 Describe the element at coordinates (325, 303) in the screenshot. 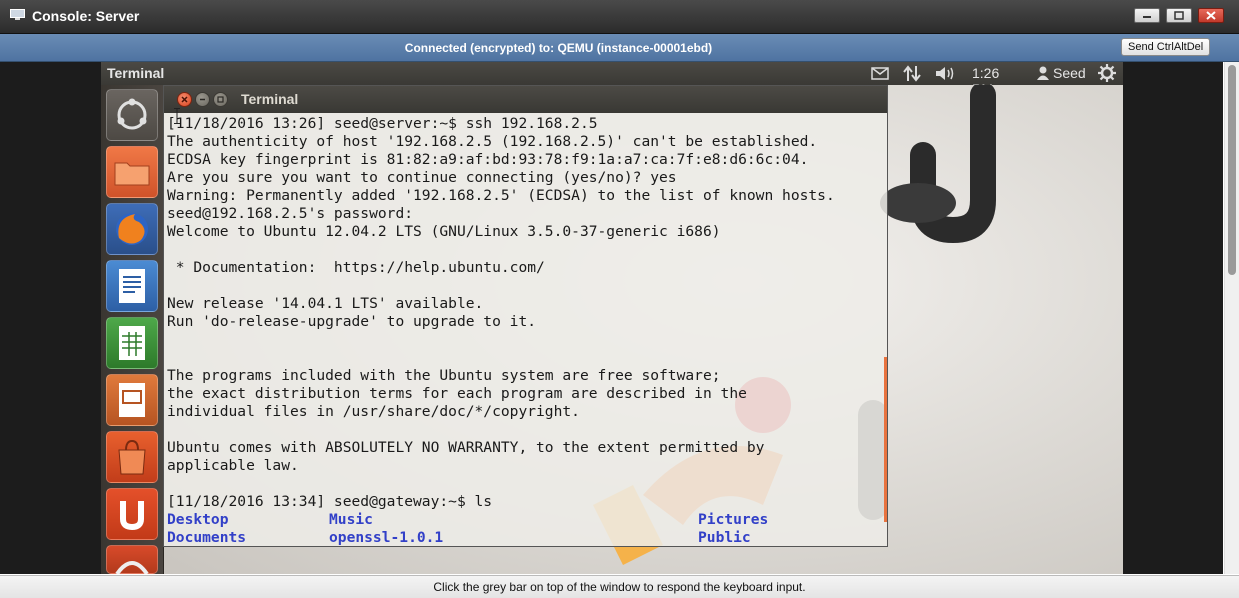

I see `terminal-line: New release '14.04.1 LTS' available.` at that location.